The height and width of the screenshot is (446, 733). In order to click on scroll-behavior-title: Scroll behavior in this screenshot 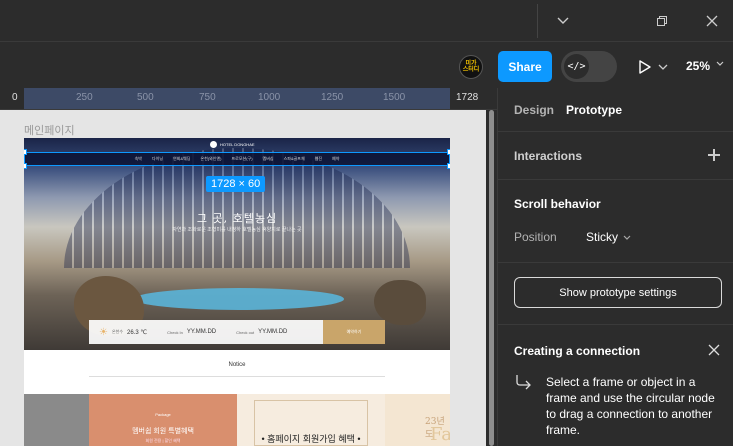, I will do `click(557, 204)`.